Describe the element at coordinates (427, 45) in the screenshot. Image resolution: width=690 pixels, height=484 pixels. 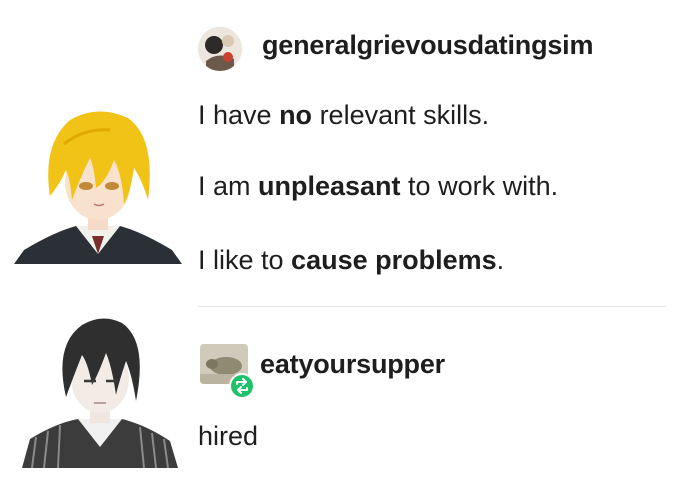
I see `post-username: generalgrievousdatingsim` at that location.